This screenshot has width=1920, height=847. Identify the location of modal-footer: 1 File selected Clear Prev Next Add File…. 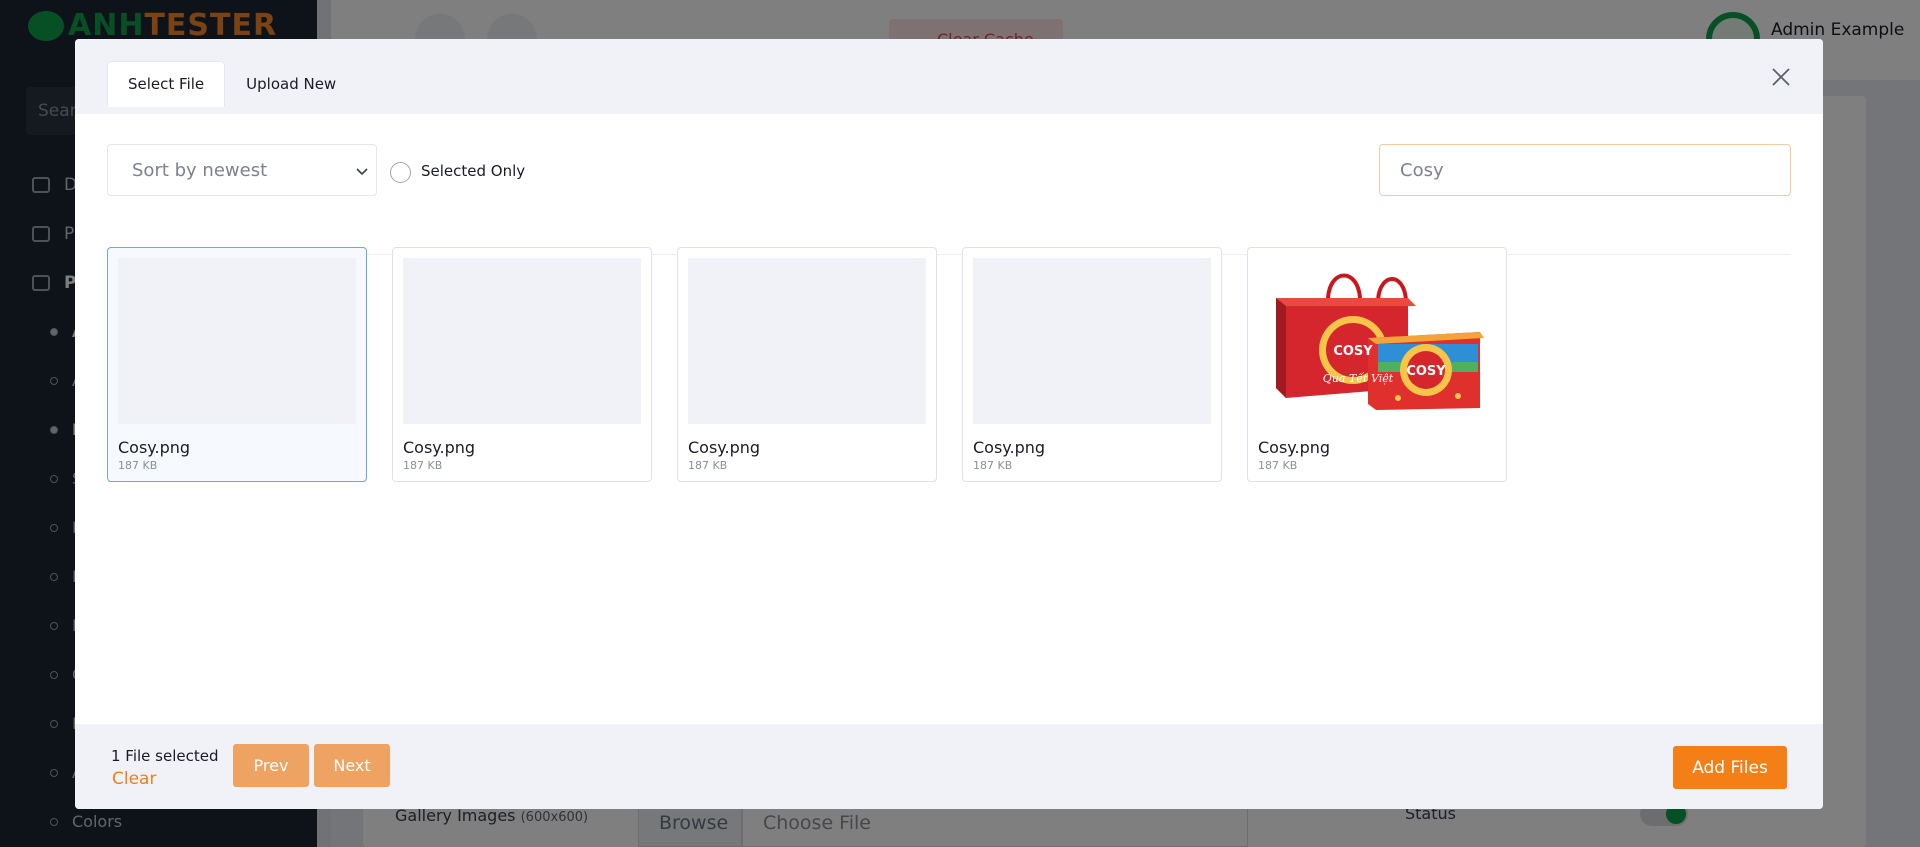
(949, 766).